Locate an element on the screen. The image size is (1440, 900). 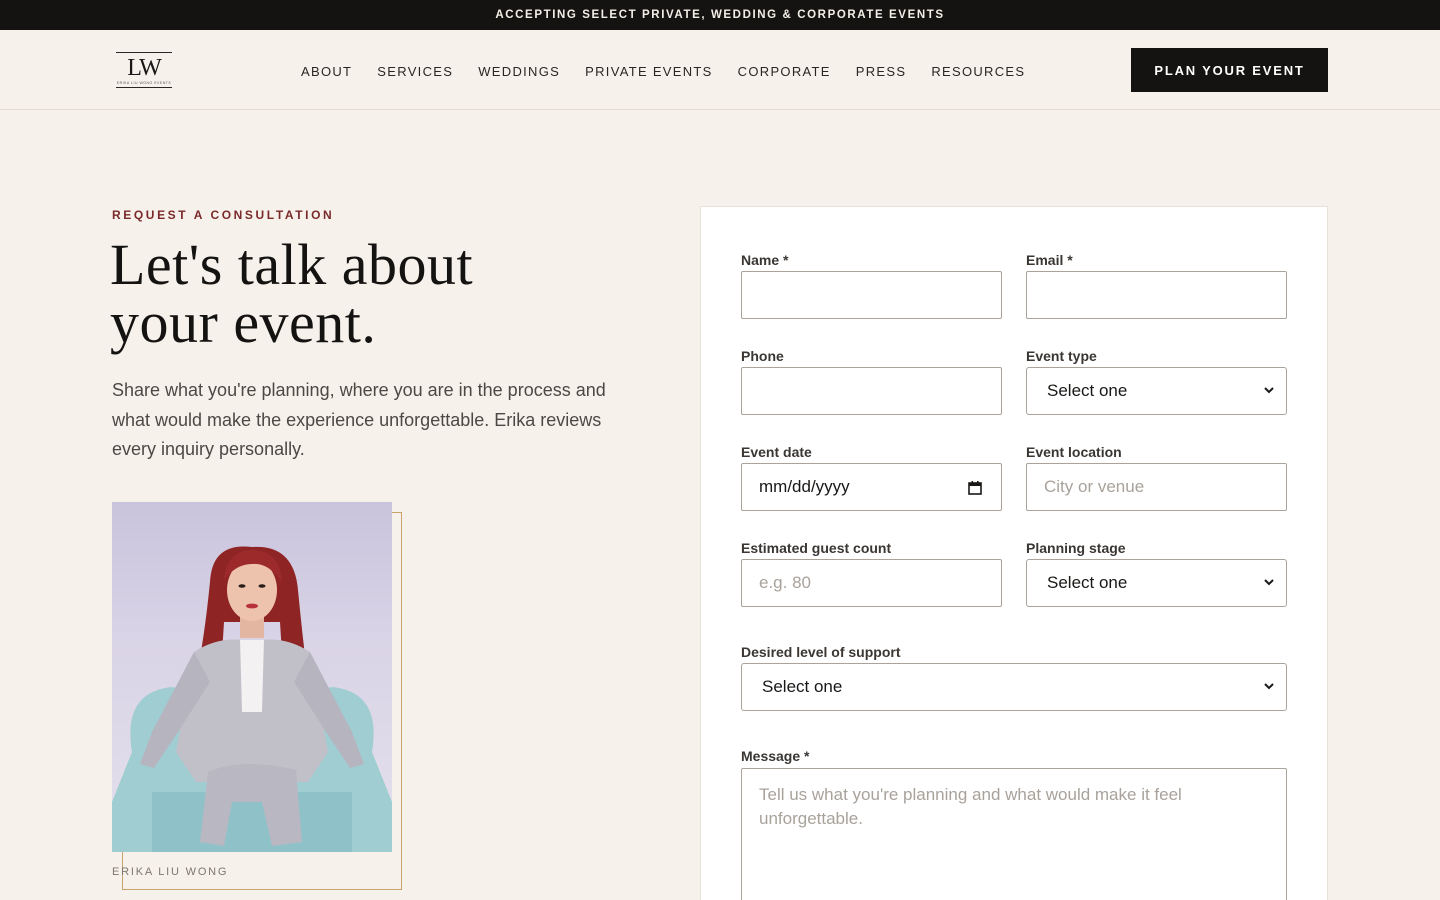
message-label: Message * is located at coordinates (775, 756).